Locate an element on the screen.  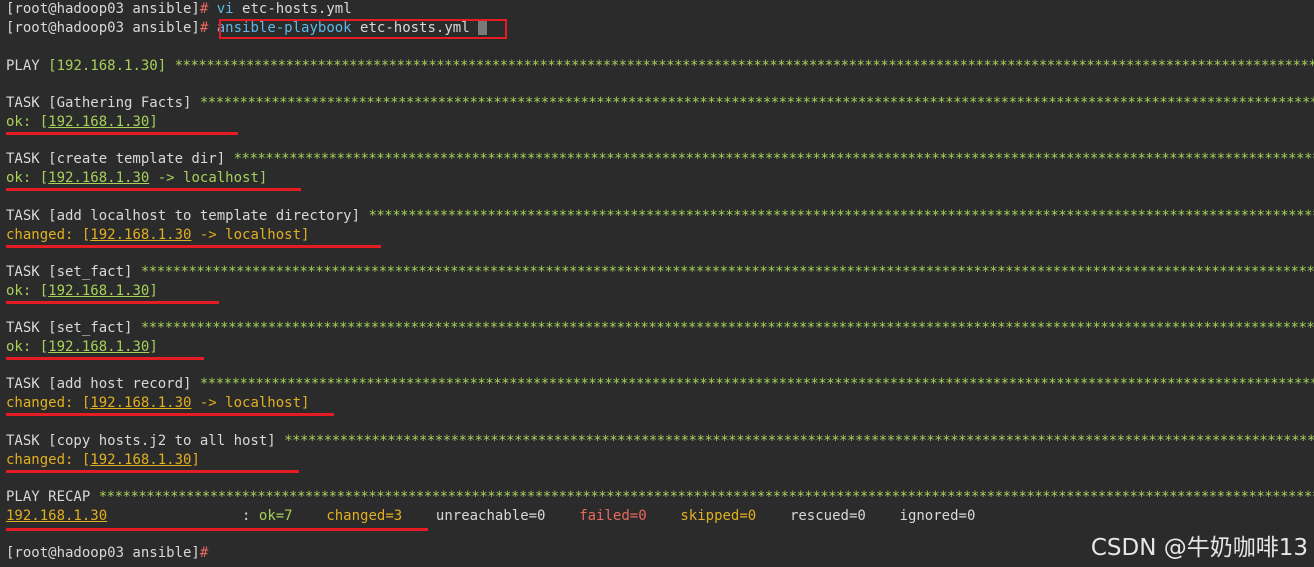
recap-title: PLAY RECAP is located at coordinates (48, 497).